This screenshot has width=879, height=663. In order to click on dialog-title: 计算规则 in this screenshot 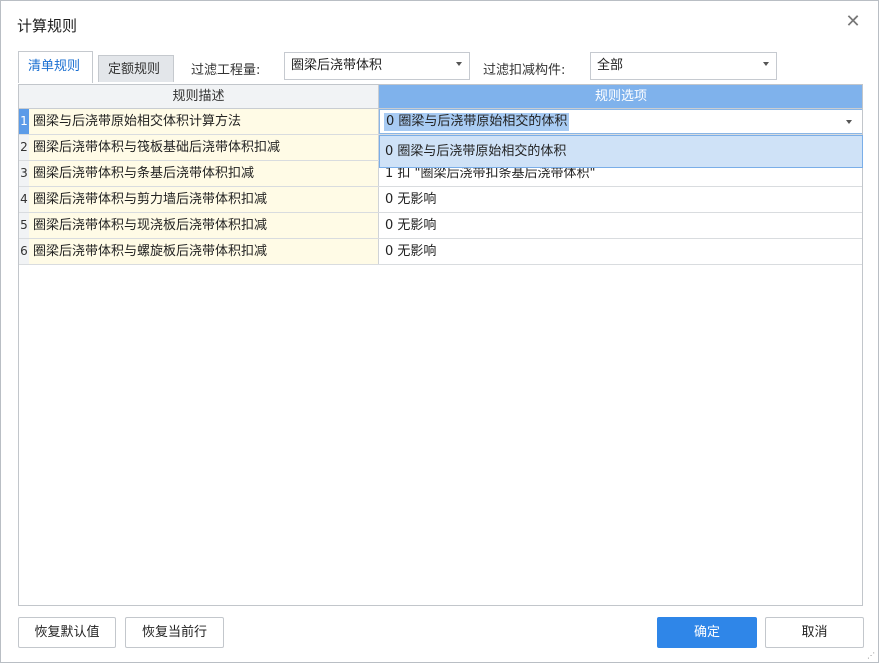, I will do `click(47, 26)`.